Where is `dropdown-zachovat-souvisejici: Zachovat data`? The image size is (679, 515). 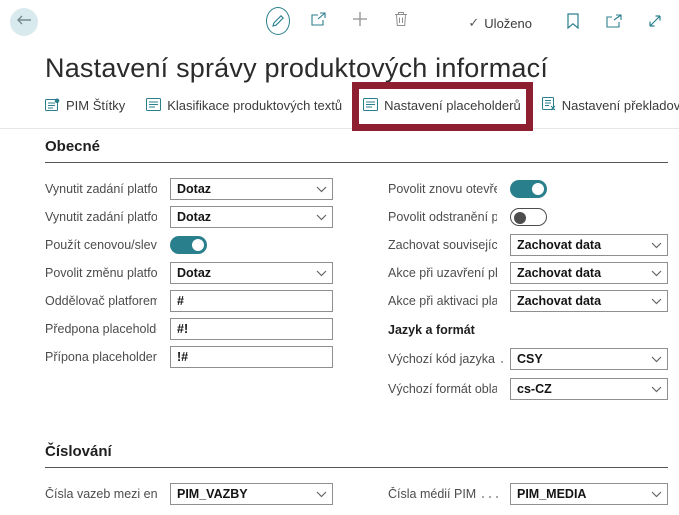 dropdown-zachovat-souvisejici: Zachovat data is located at coordinates (589, 245).